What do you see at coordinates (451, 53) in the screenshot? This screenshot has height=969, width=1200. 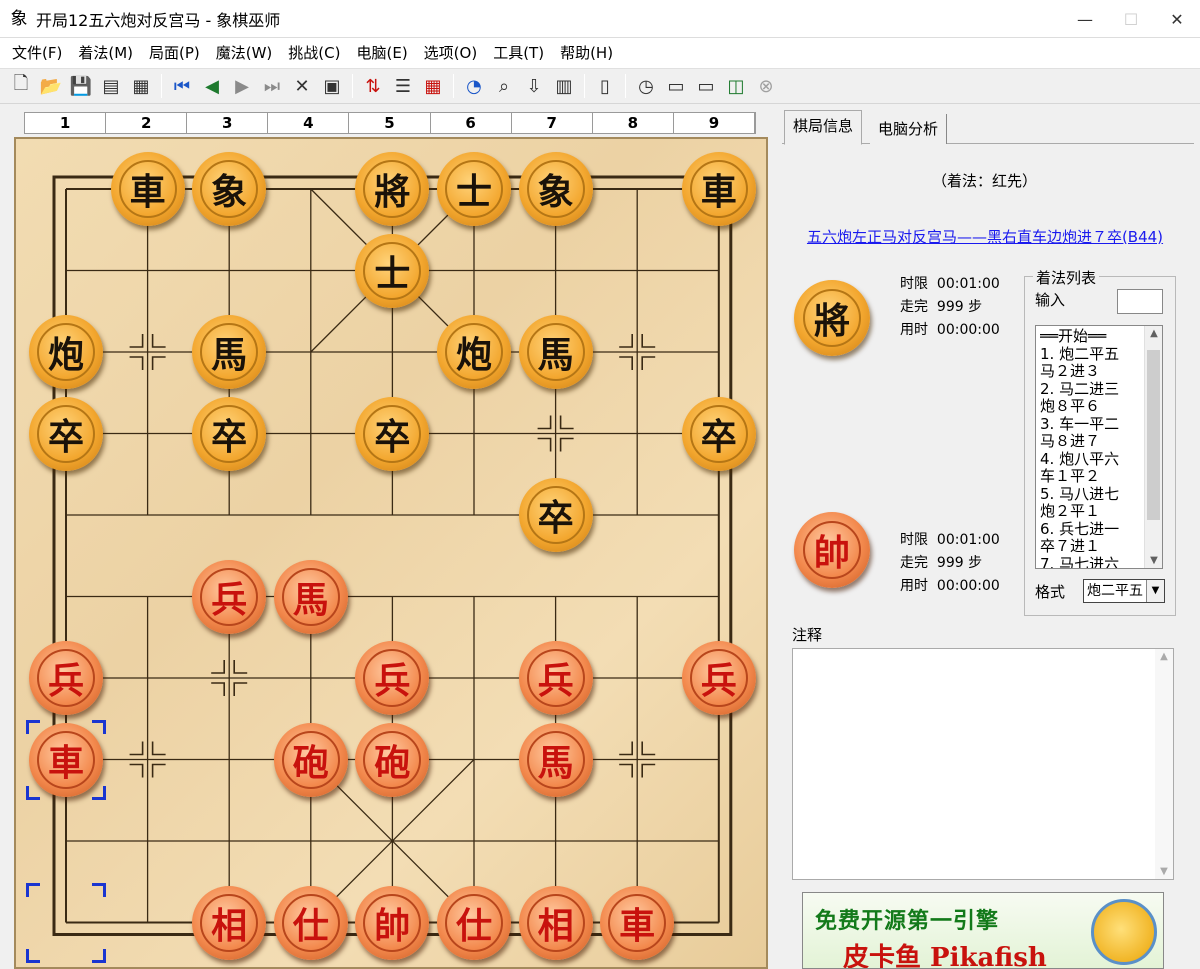 I see `menu-options: 选项(O)` at bounding box center [451, 53].